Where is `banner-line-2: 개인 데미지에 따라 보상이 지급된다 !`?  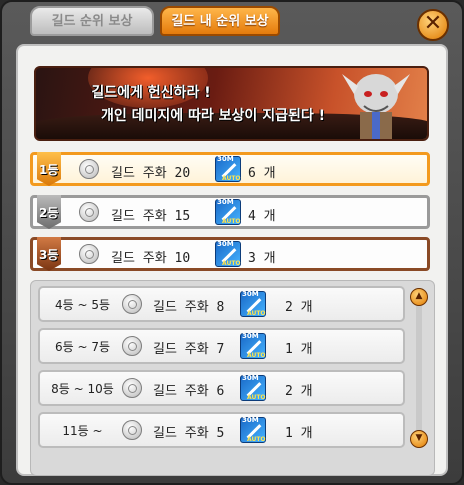
banner-line-2: 개인 데미지에 따라 보상이 지급된다 ! is located at coordinates (213, 116).